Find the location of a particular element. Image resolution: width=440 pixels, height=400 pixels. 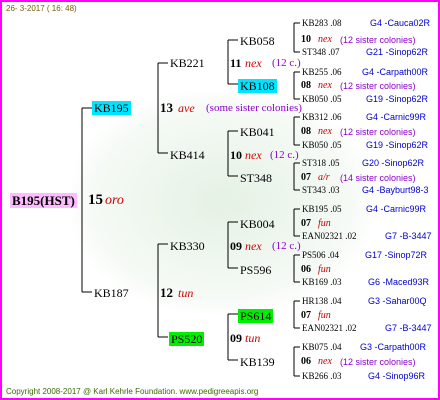

root-number: 15 is located at coordinates (95, 200).